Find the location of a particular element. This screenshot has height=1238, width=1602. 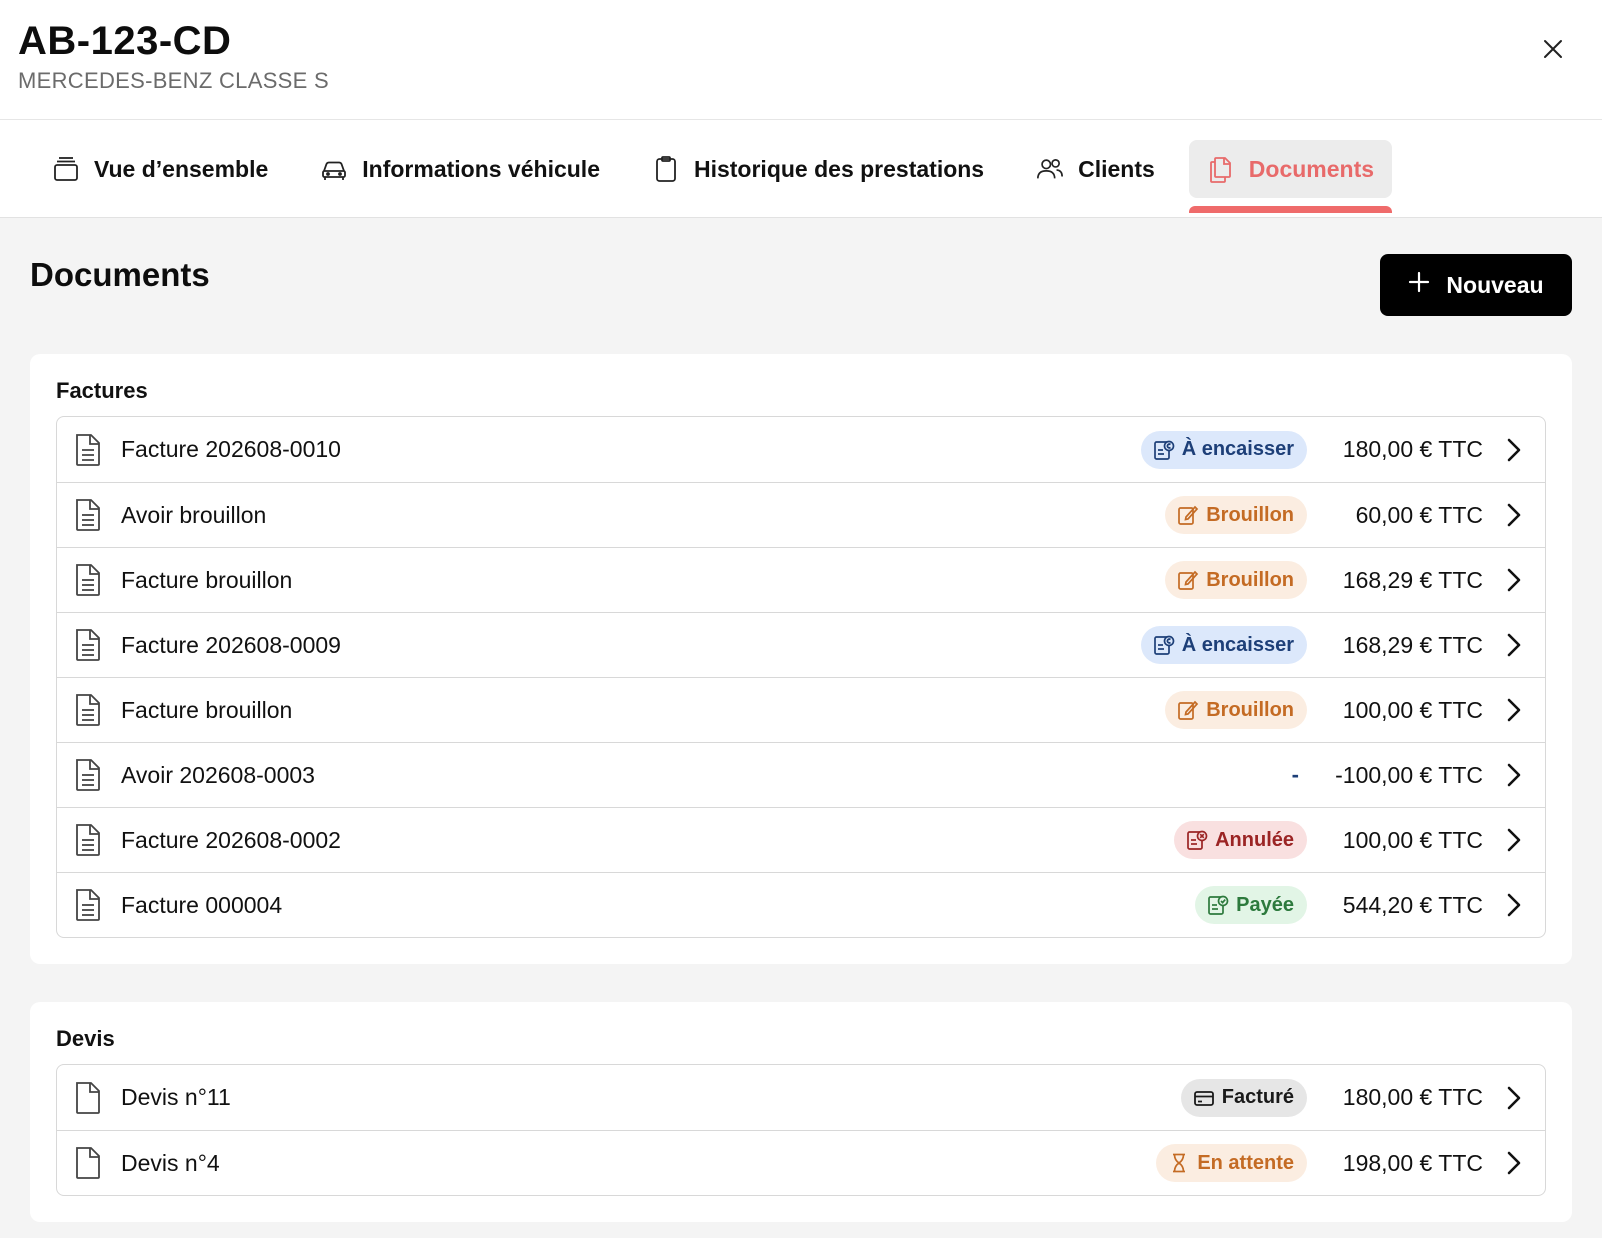

documents-icon is located at coordinates (1221, 169).